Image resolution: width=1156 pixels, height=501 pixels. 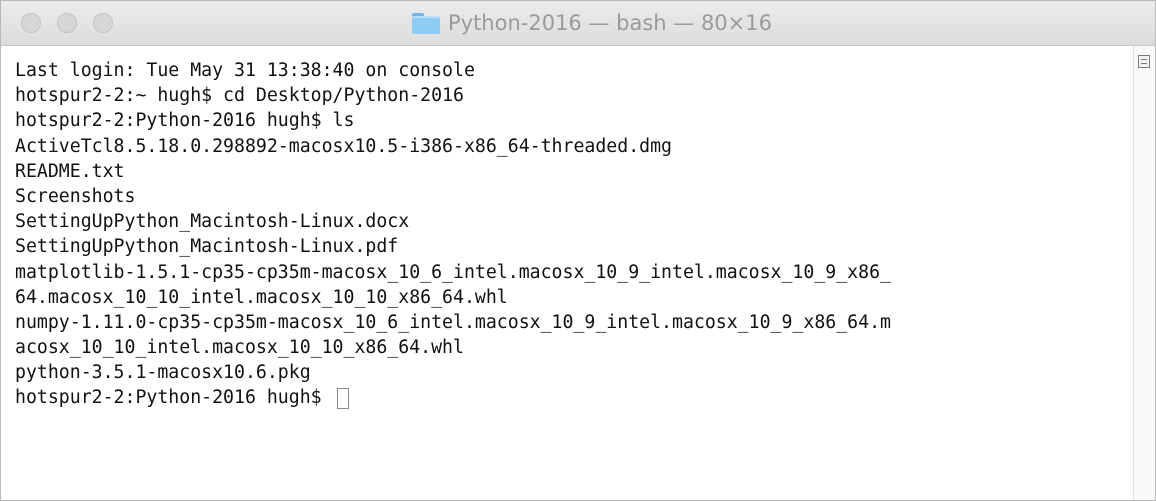 I want to click on window-title: Python-2016 — bash — 80×16, so click(x=578, y=23).